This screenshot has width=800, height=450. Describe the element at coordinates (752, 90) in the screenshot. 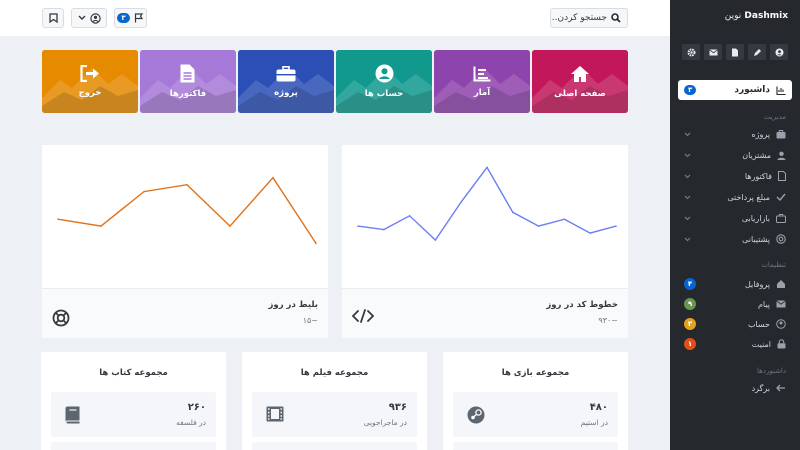

I see `sidebar-item-label: داشبورد` at that location.